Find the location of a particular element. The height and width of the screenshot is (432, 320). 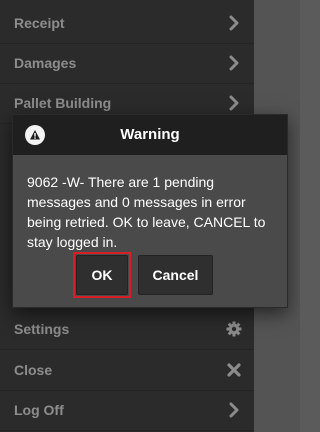

dialog-title: Warning is located at coordinates (150, 134).